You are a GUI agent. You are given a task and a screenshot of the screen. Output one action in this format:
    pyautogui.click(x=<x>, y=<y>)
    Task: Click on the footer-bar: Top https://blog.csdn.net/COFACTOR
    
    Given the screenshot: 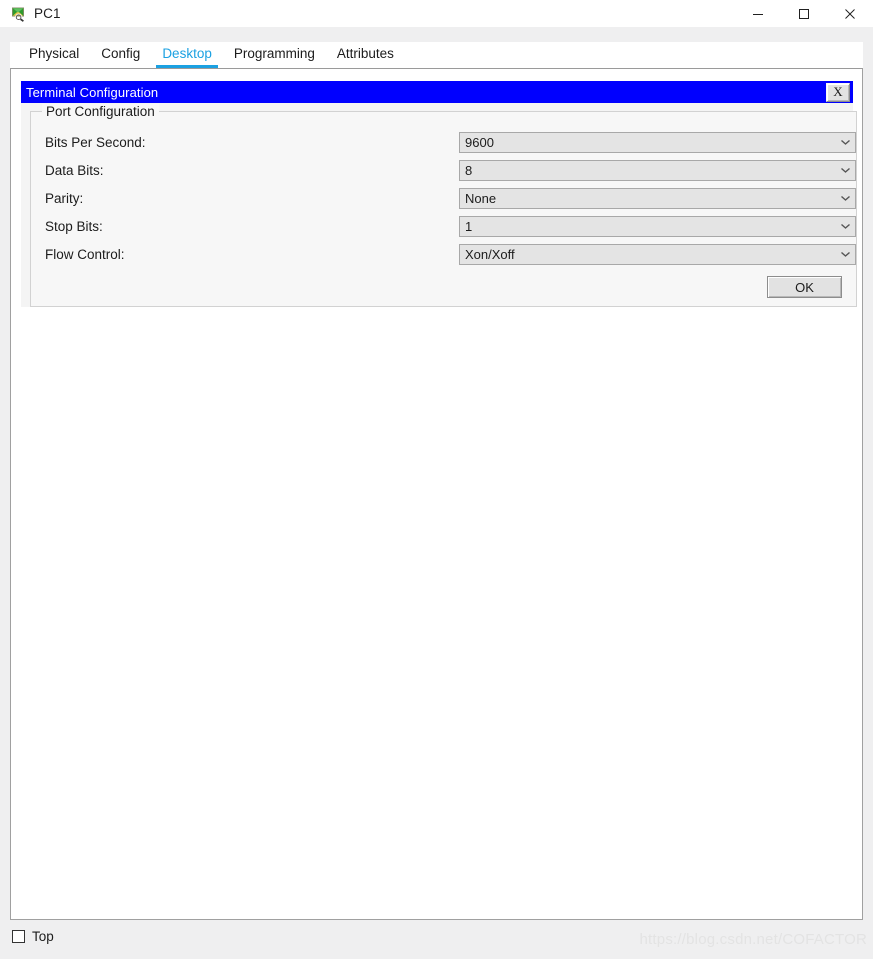 What is the action you would take?
    pyautogui.click(x=436, y=939)
    